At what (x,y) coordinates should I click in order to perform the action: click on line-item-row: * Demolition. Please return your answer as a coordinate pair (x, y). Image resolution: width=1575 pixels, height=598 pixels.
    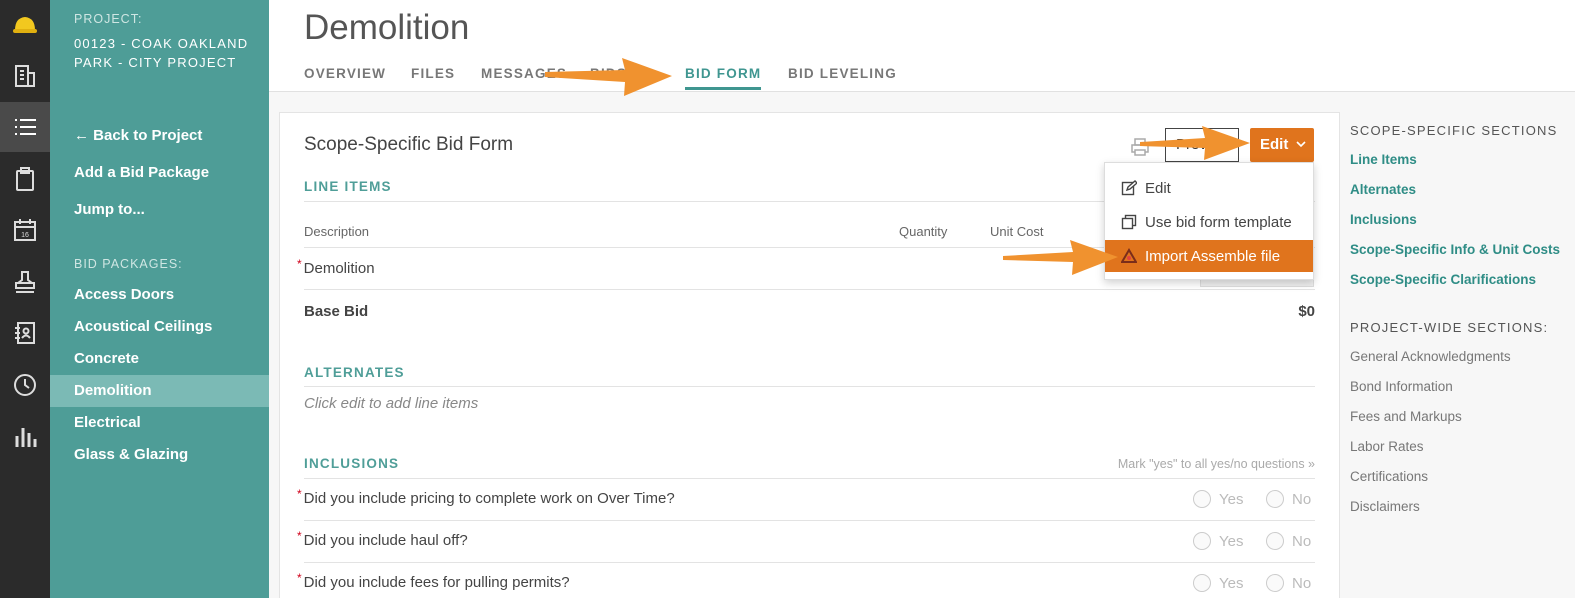
    Looking at the image, I should click on (336, 267).